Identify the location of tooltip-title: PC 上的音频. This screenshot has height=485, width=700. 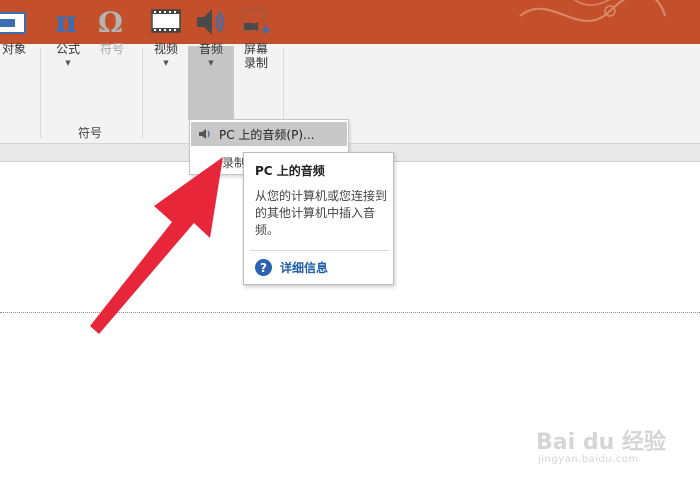
(290, 171).